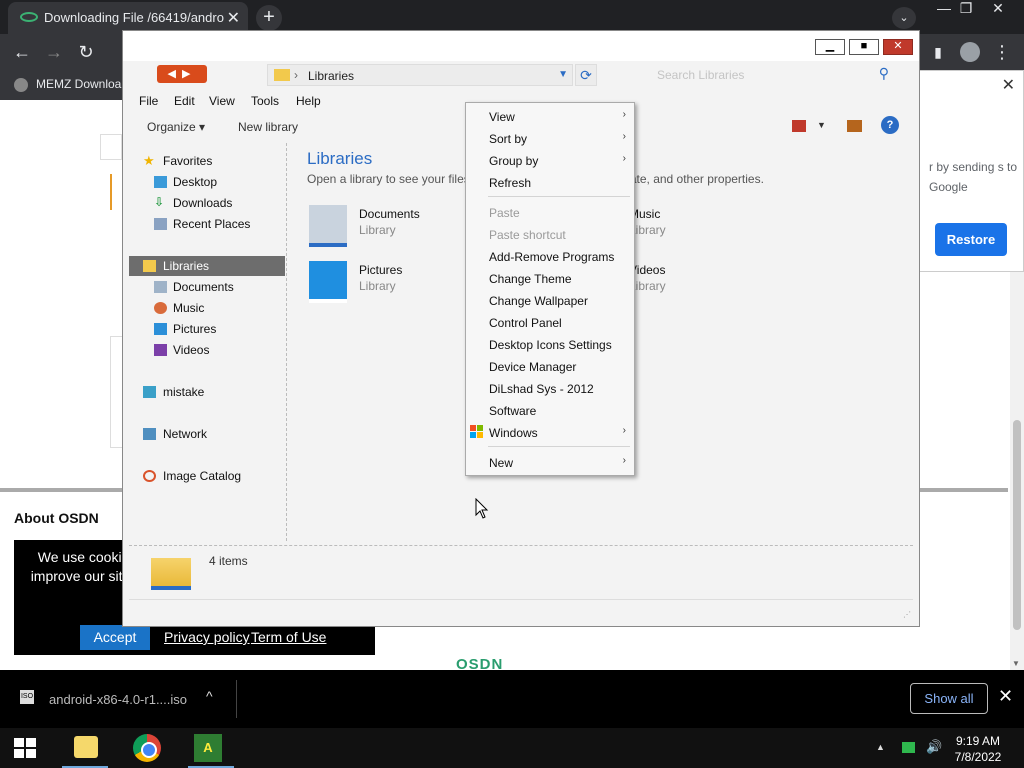 The height and width of the screenshot is (768, 1024). What do you see at coordinates (550, 278) in the screenshot?
I see `context-item-change-theme: Change Theme` at bounding box center [550, 278].